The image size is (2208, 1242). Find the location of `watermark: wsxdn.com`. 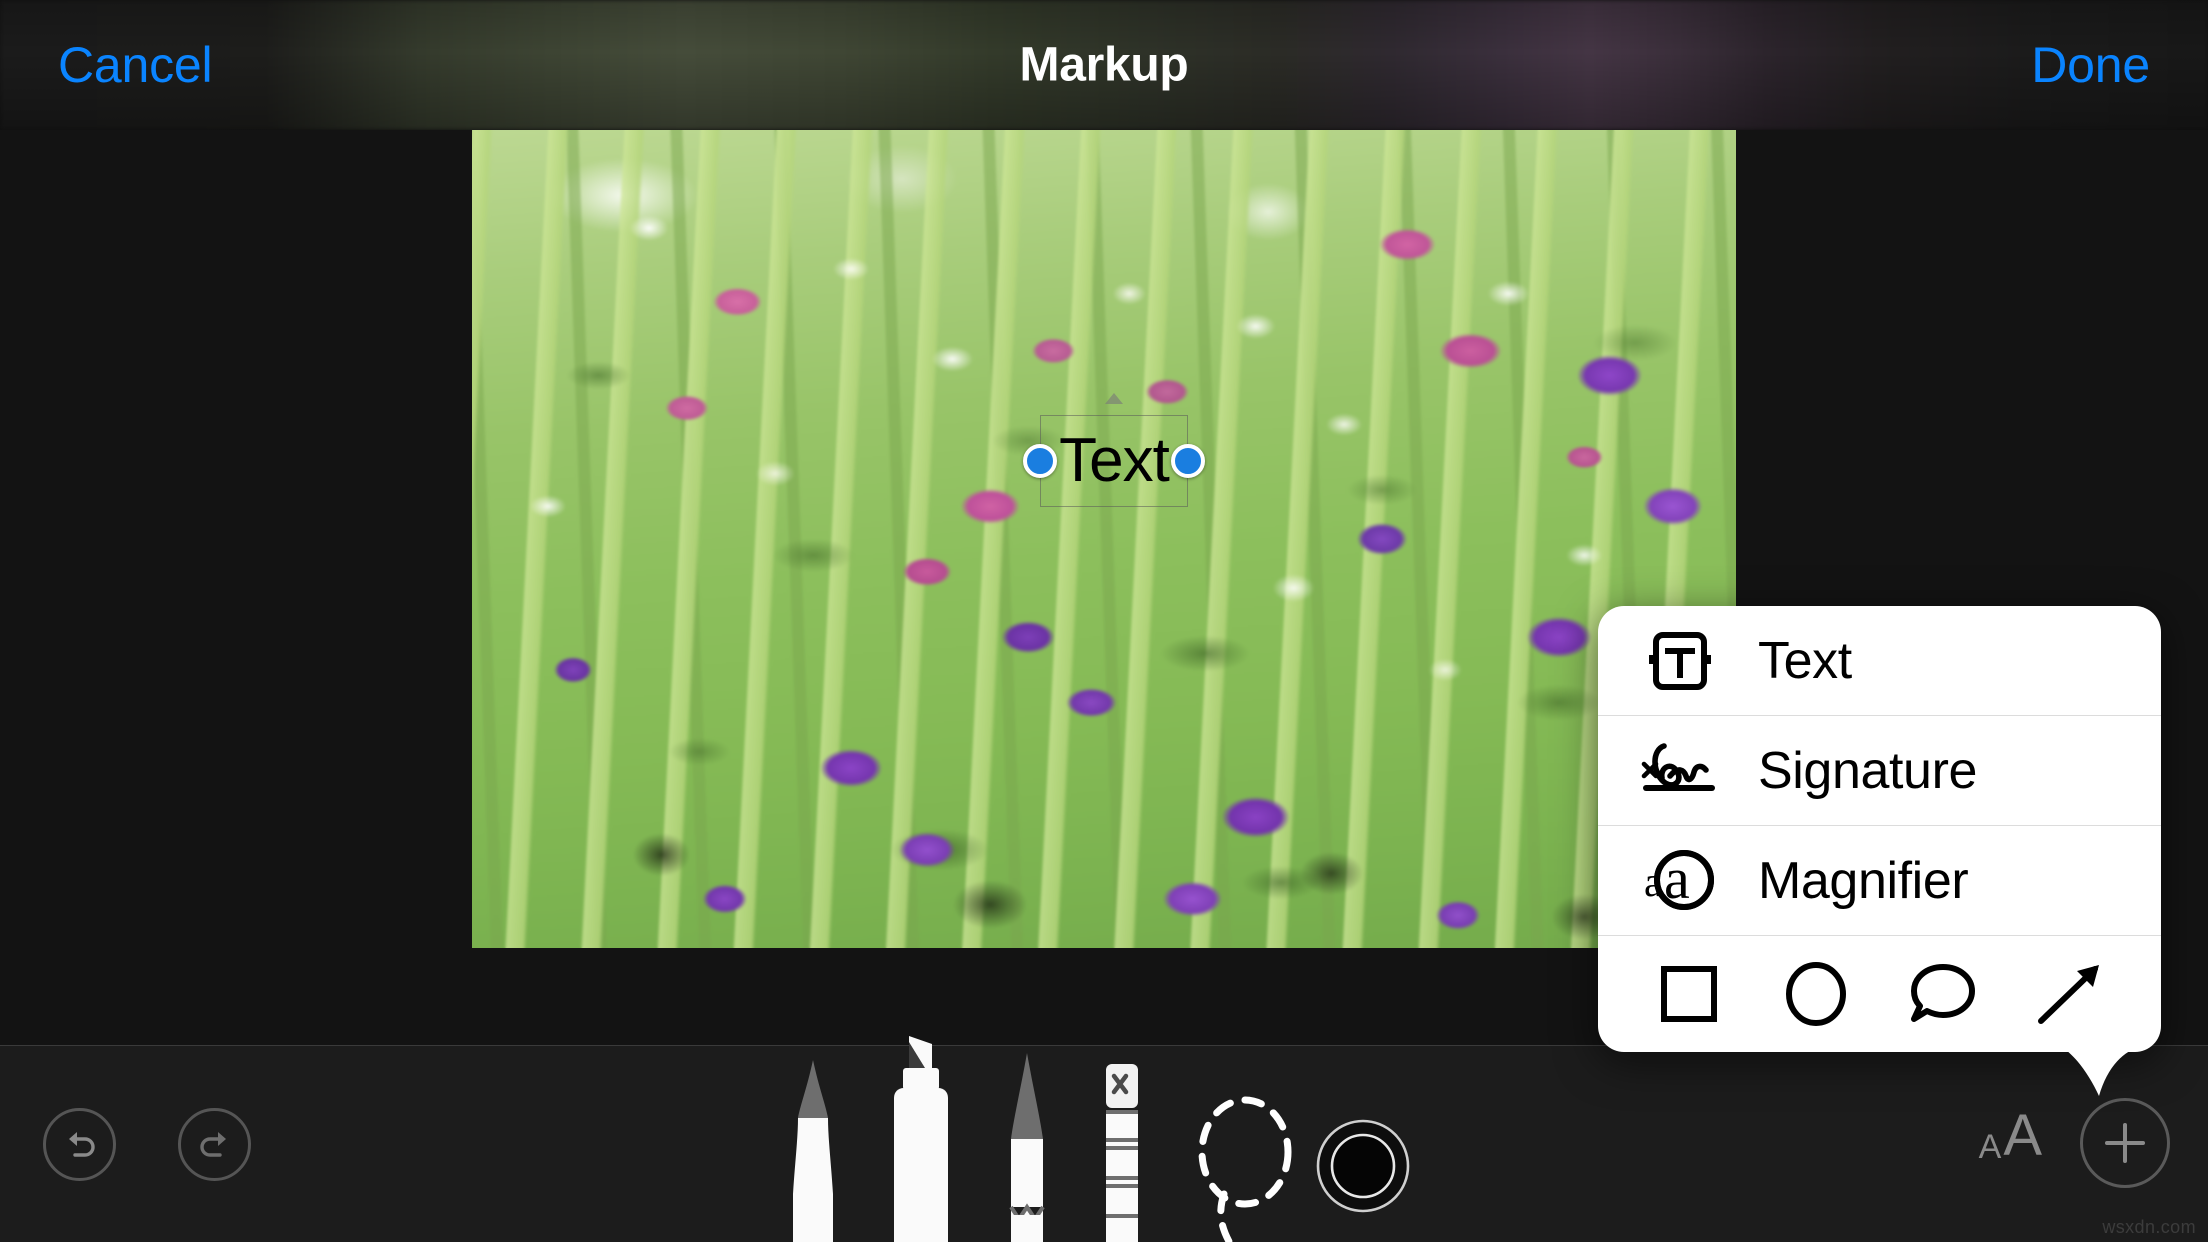

watermark: wsxdn.com is located at coordinates (2149, 1227).